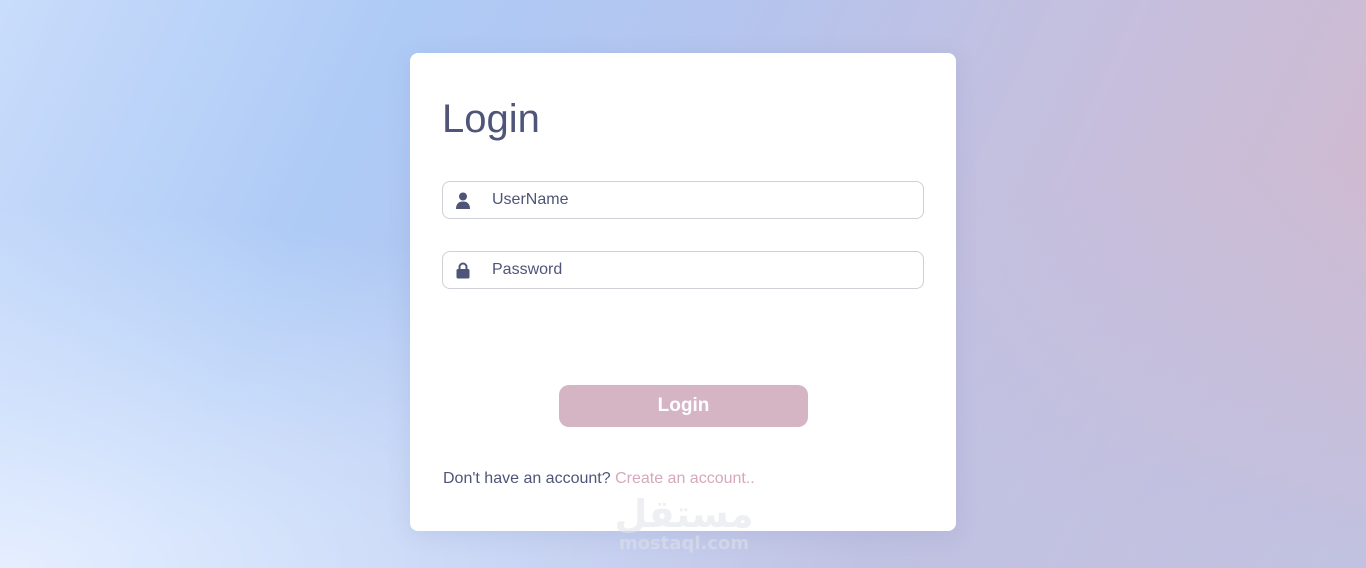 The width and height of the screenshot is (1366, 568). I want to click on signup-prompt-text: Don't have an account?, so click(527, 478).